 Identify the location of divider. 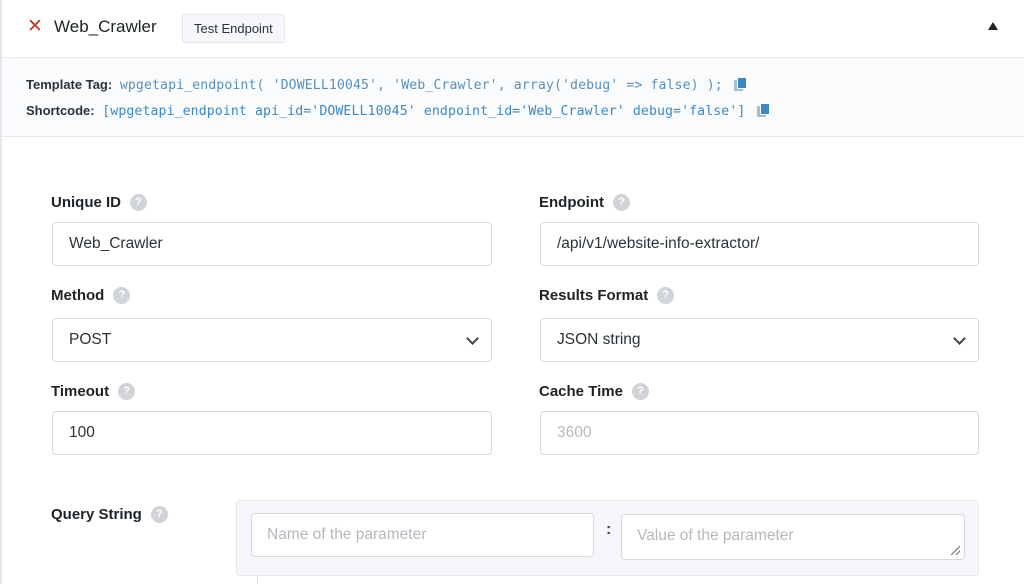
(257, 580).